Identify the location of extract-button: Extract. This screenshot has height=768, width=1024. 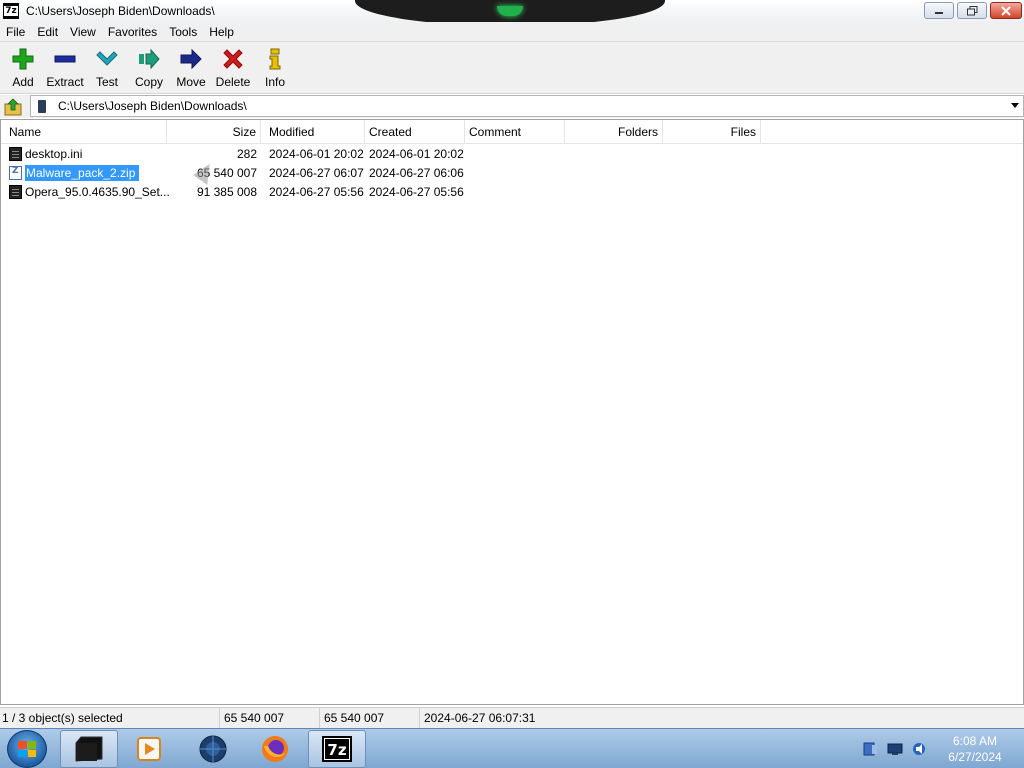
(65, 67).